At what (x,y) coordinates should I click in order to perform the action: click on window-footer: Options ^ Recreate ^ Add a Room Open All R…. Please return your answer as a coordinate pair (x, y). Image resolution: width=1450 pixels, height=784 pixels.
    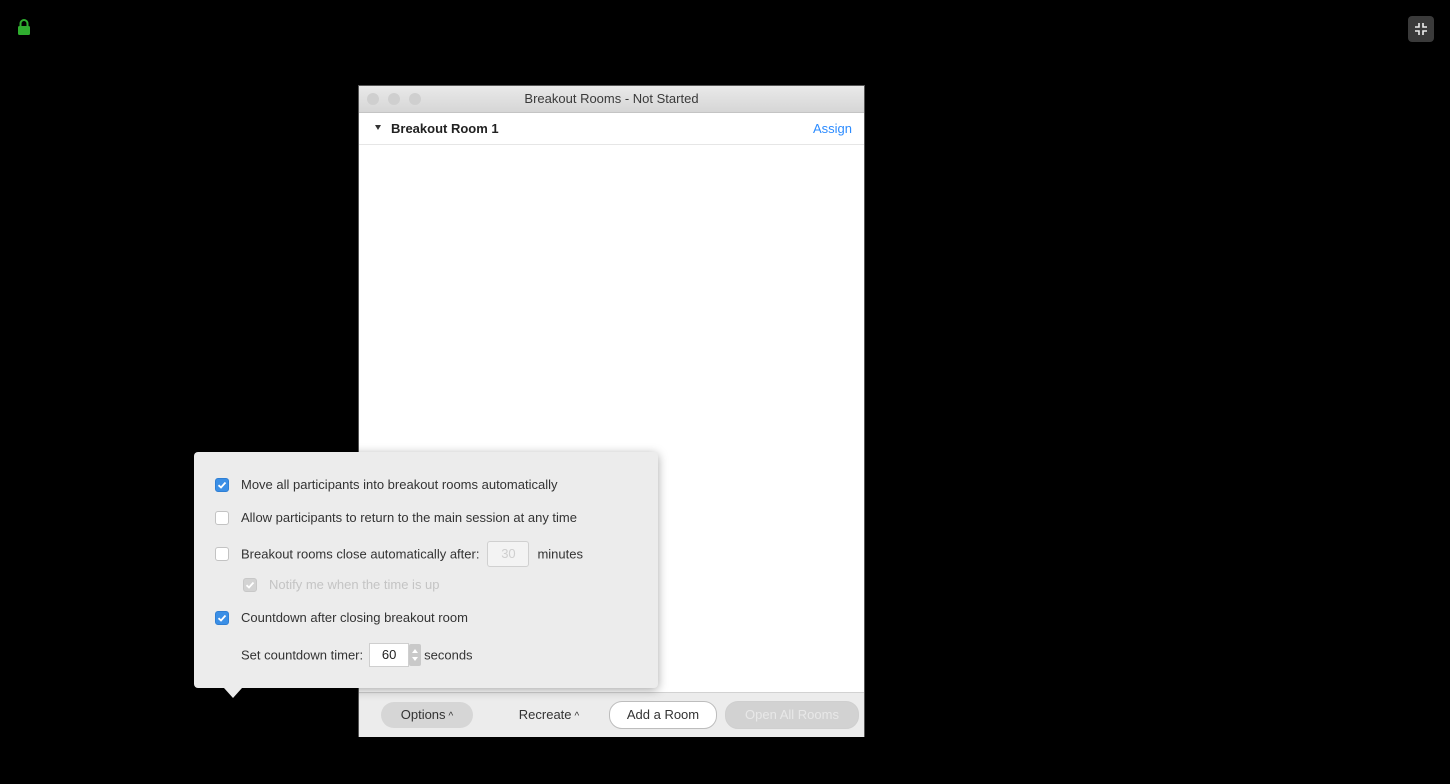
    Looking at the image, I should click on (611, 714).